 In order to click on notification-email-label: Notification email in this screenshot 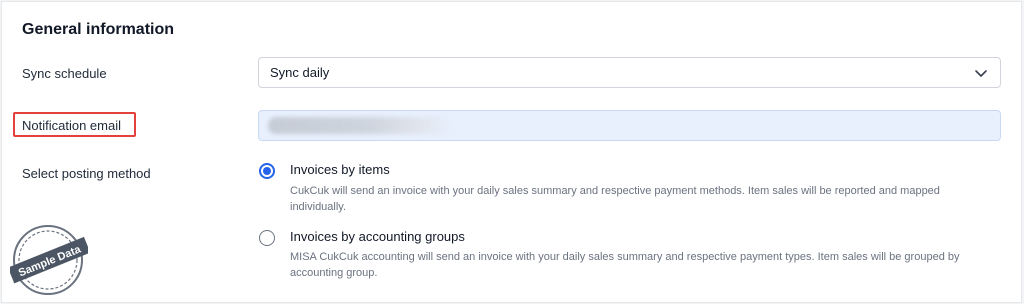, I will do `click(71, 125)`.